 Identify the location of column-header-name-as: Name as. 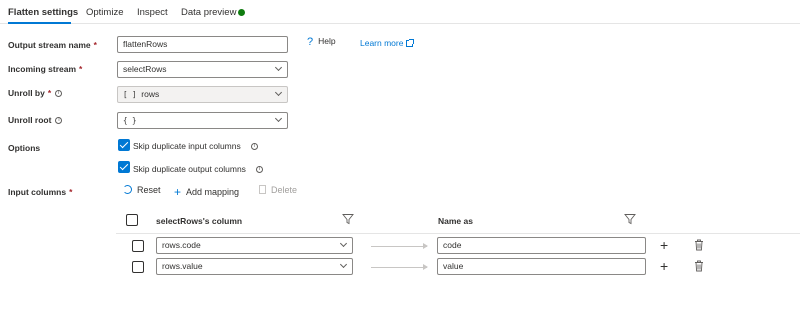
(455, 221).